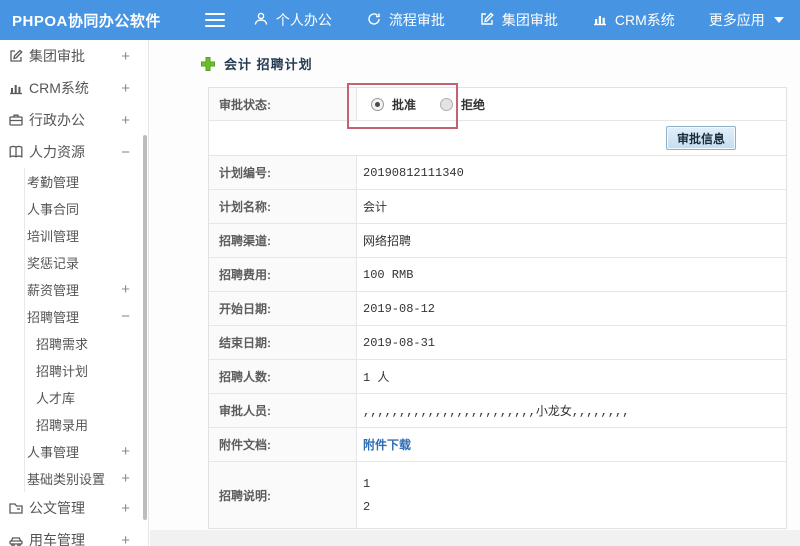  Describe the element at coordinates (283, 172) in the screenshot. I see `field-label: 计划编号:` at that location.